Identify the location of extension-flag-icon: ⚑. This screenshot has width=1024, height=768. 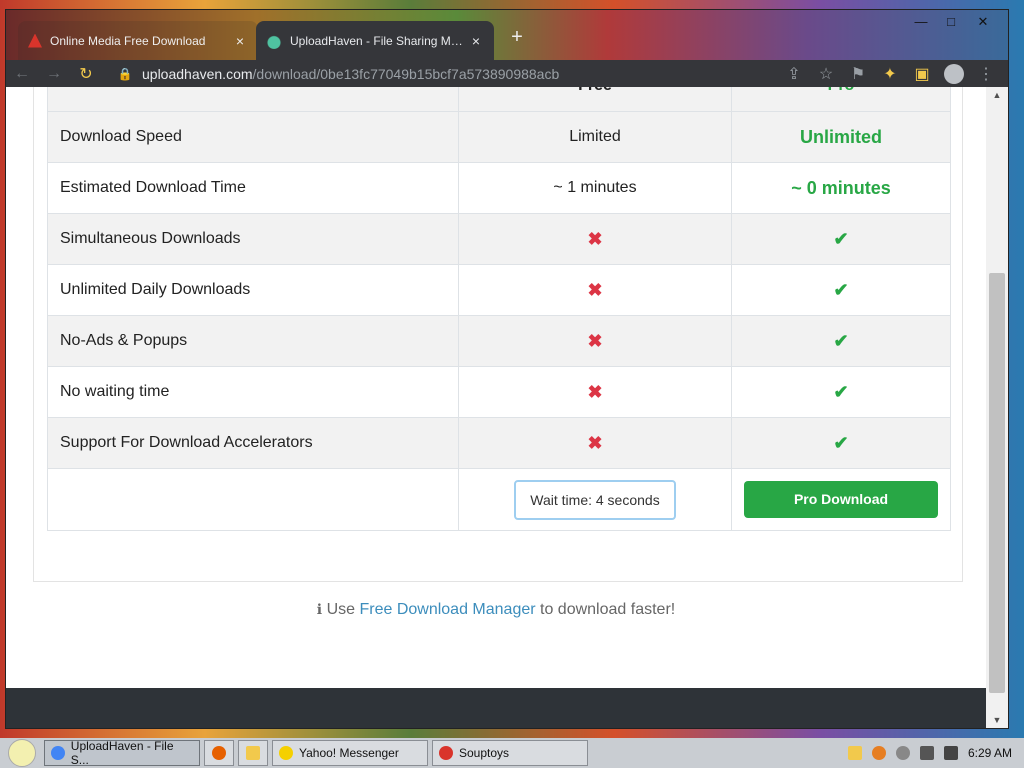
(858, 73).